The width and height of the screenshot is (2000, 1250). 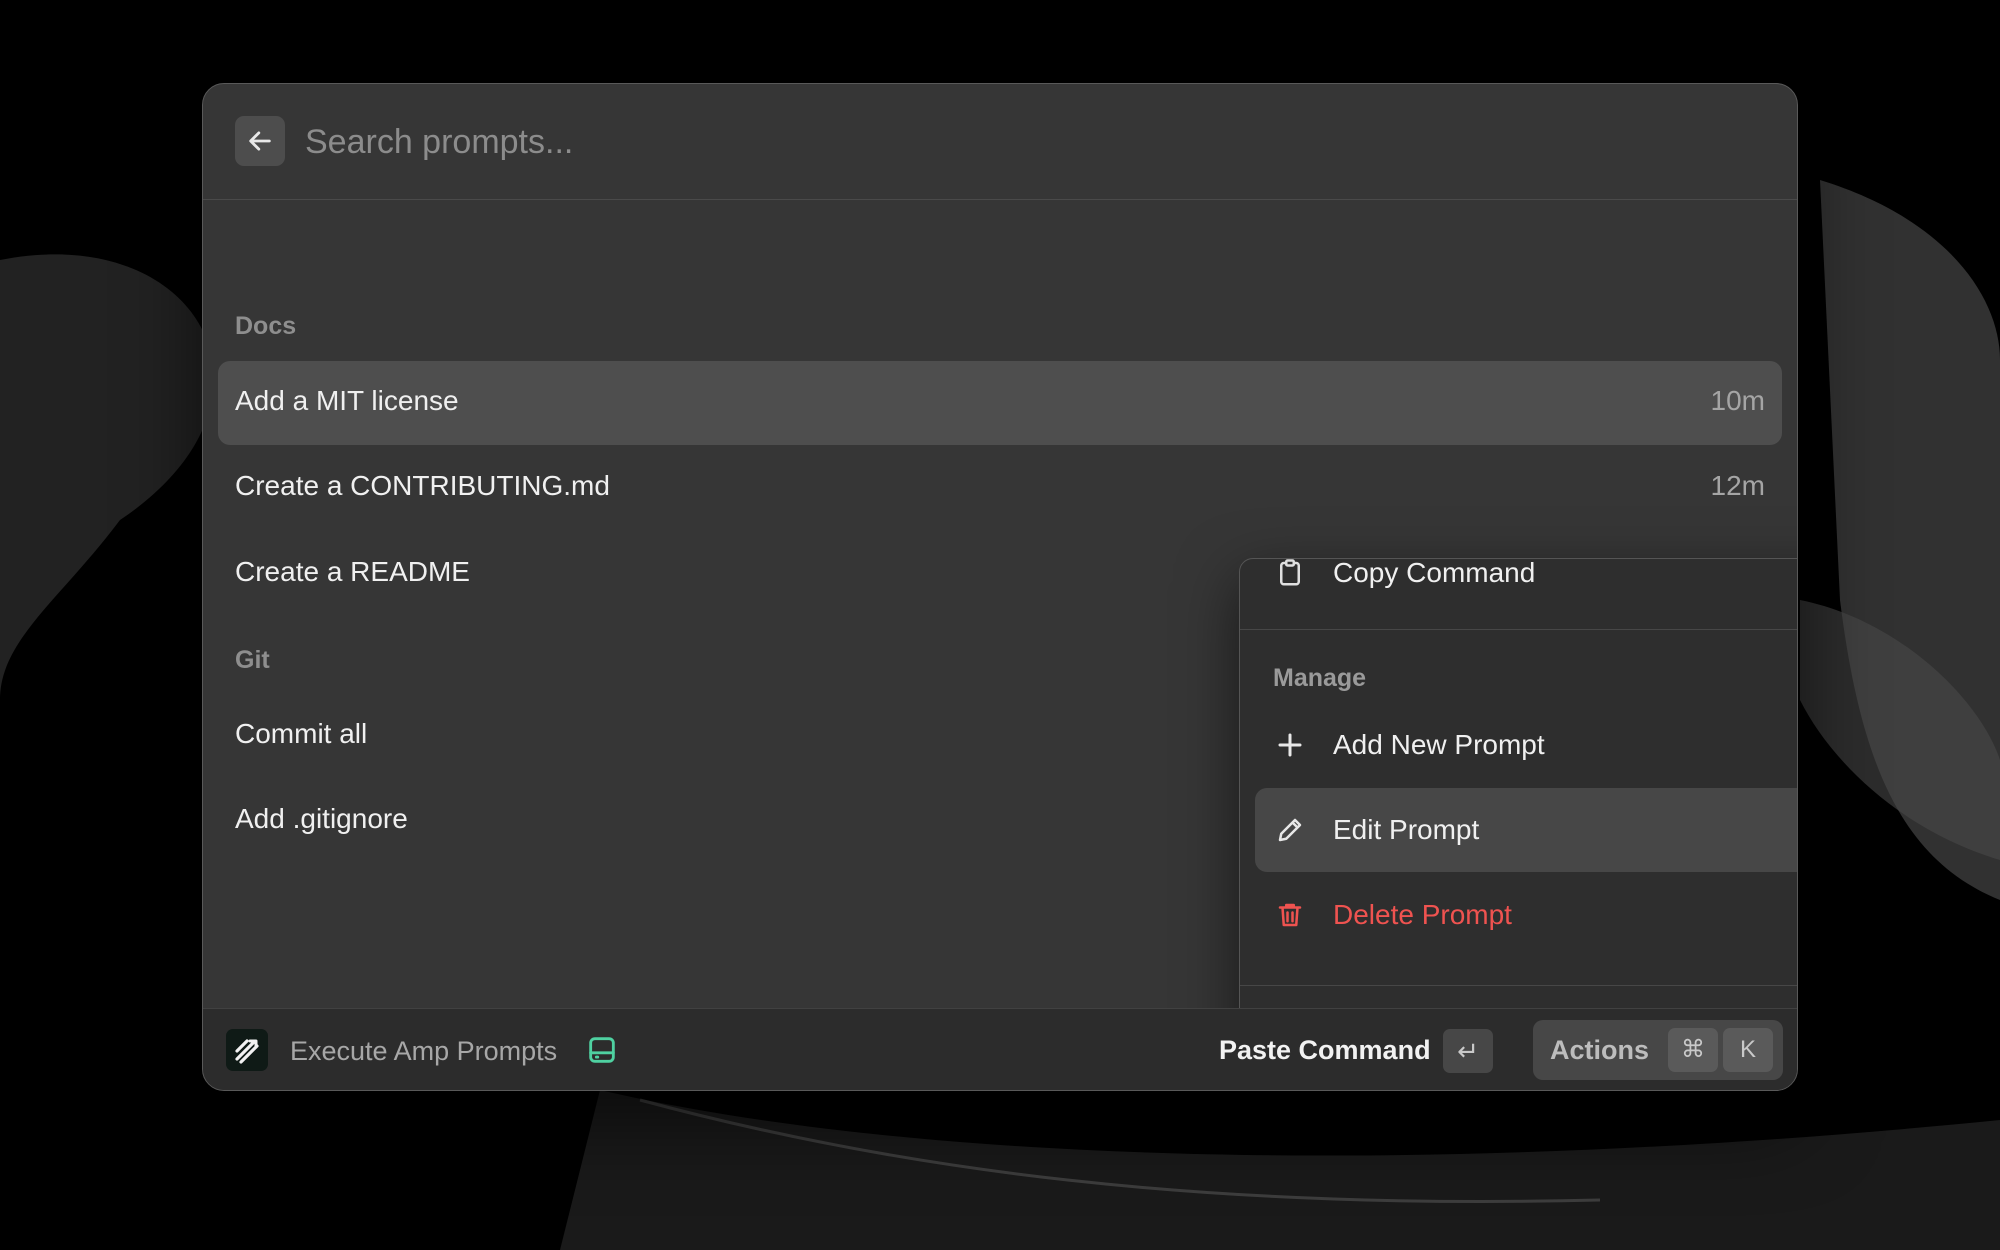 What do you see at coordinates (1406, 829) in the screenshot?
I see `action-label: Edit Prompt` at bounding box center [1406, 829].